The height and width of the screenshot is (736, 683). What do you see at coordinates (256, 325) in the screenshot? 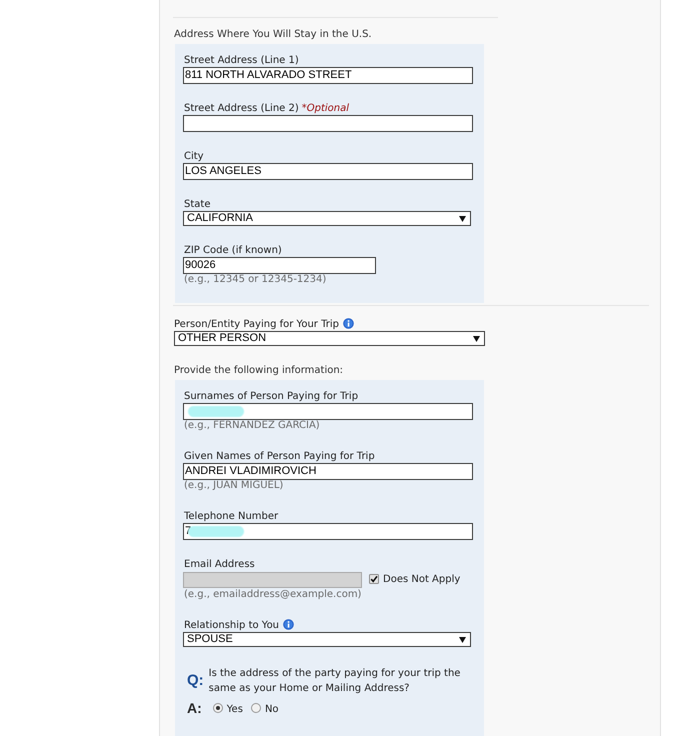
I see `field-label: Person/Entity Paying for Your Trip` at bounding box center [256, 325].